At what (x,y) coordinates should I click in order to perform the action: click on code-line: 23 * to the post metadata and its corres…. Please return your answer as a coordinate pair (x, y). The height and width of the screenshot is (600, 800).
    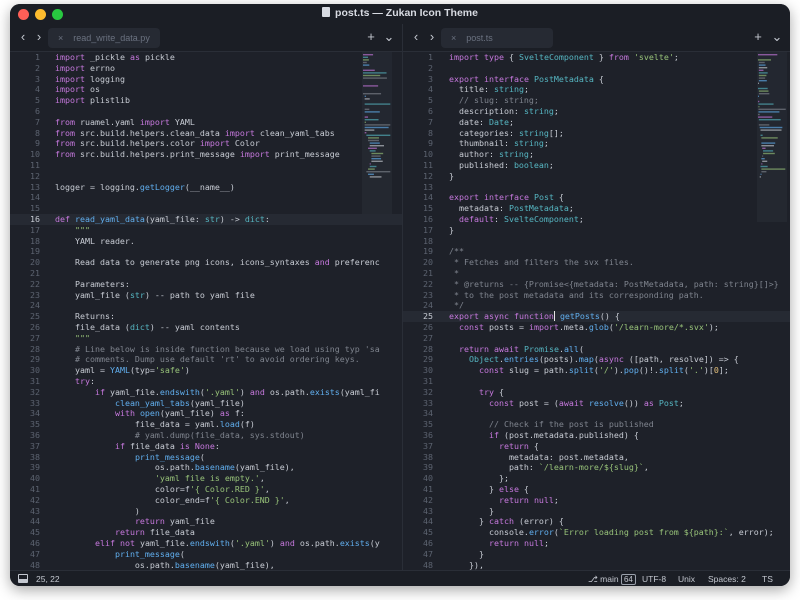
    Looking at the image, I should click on (596, 295).